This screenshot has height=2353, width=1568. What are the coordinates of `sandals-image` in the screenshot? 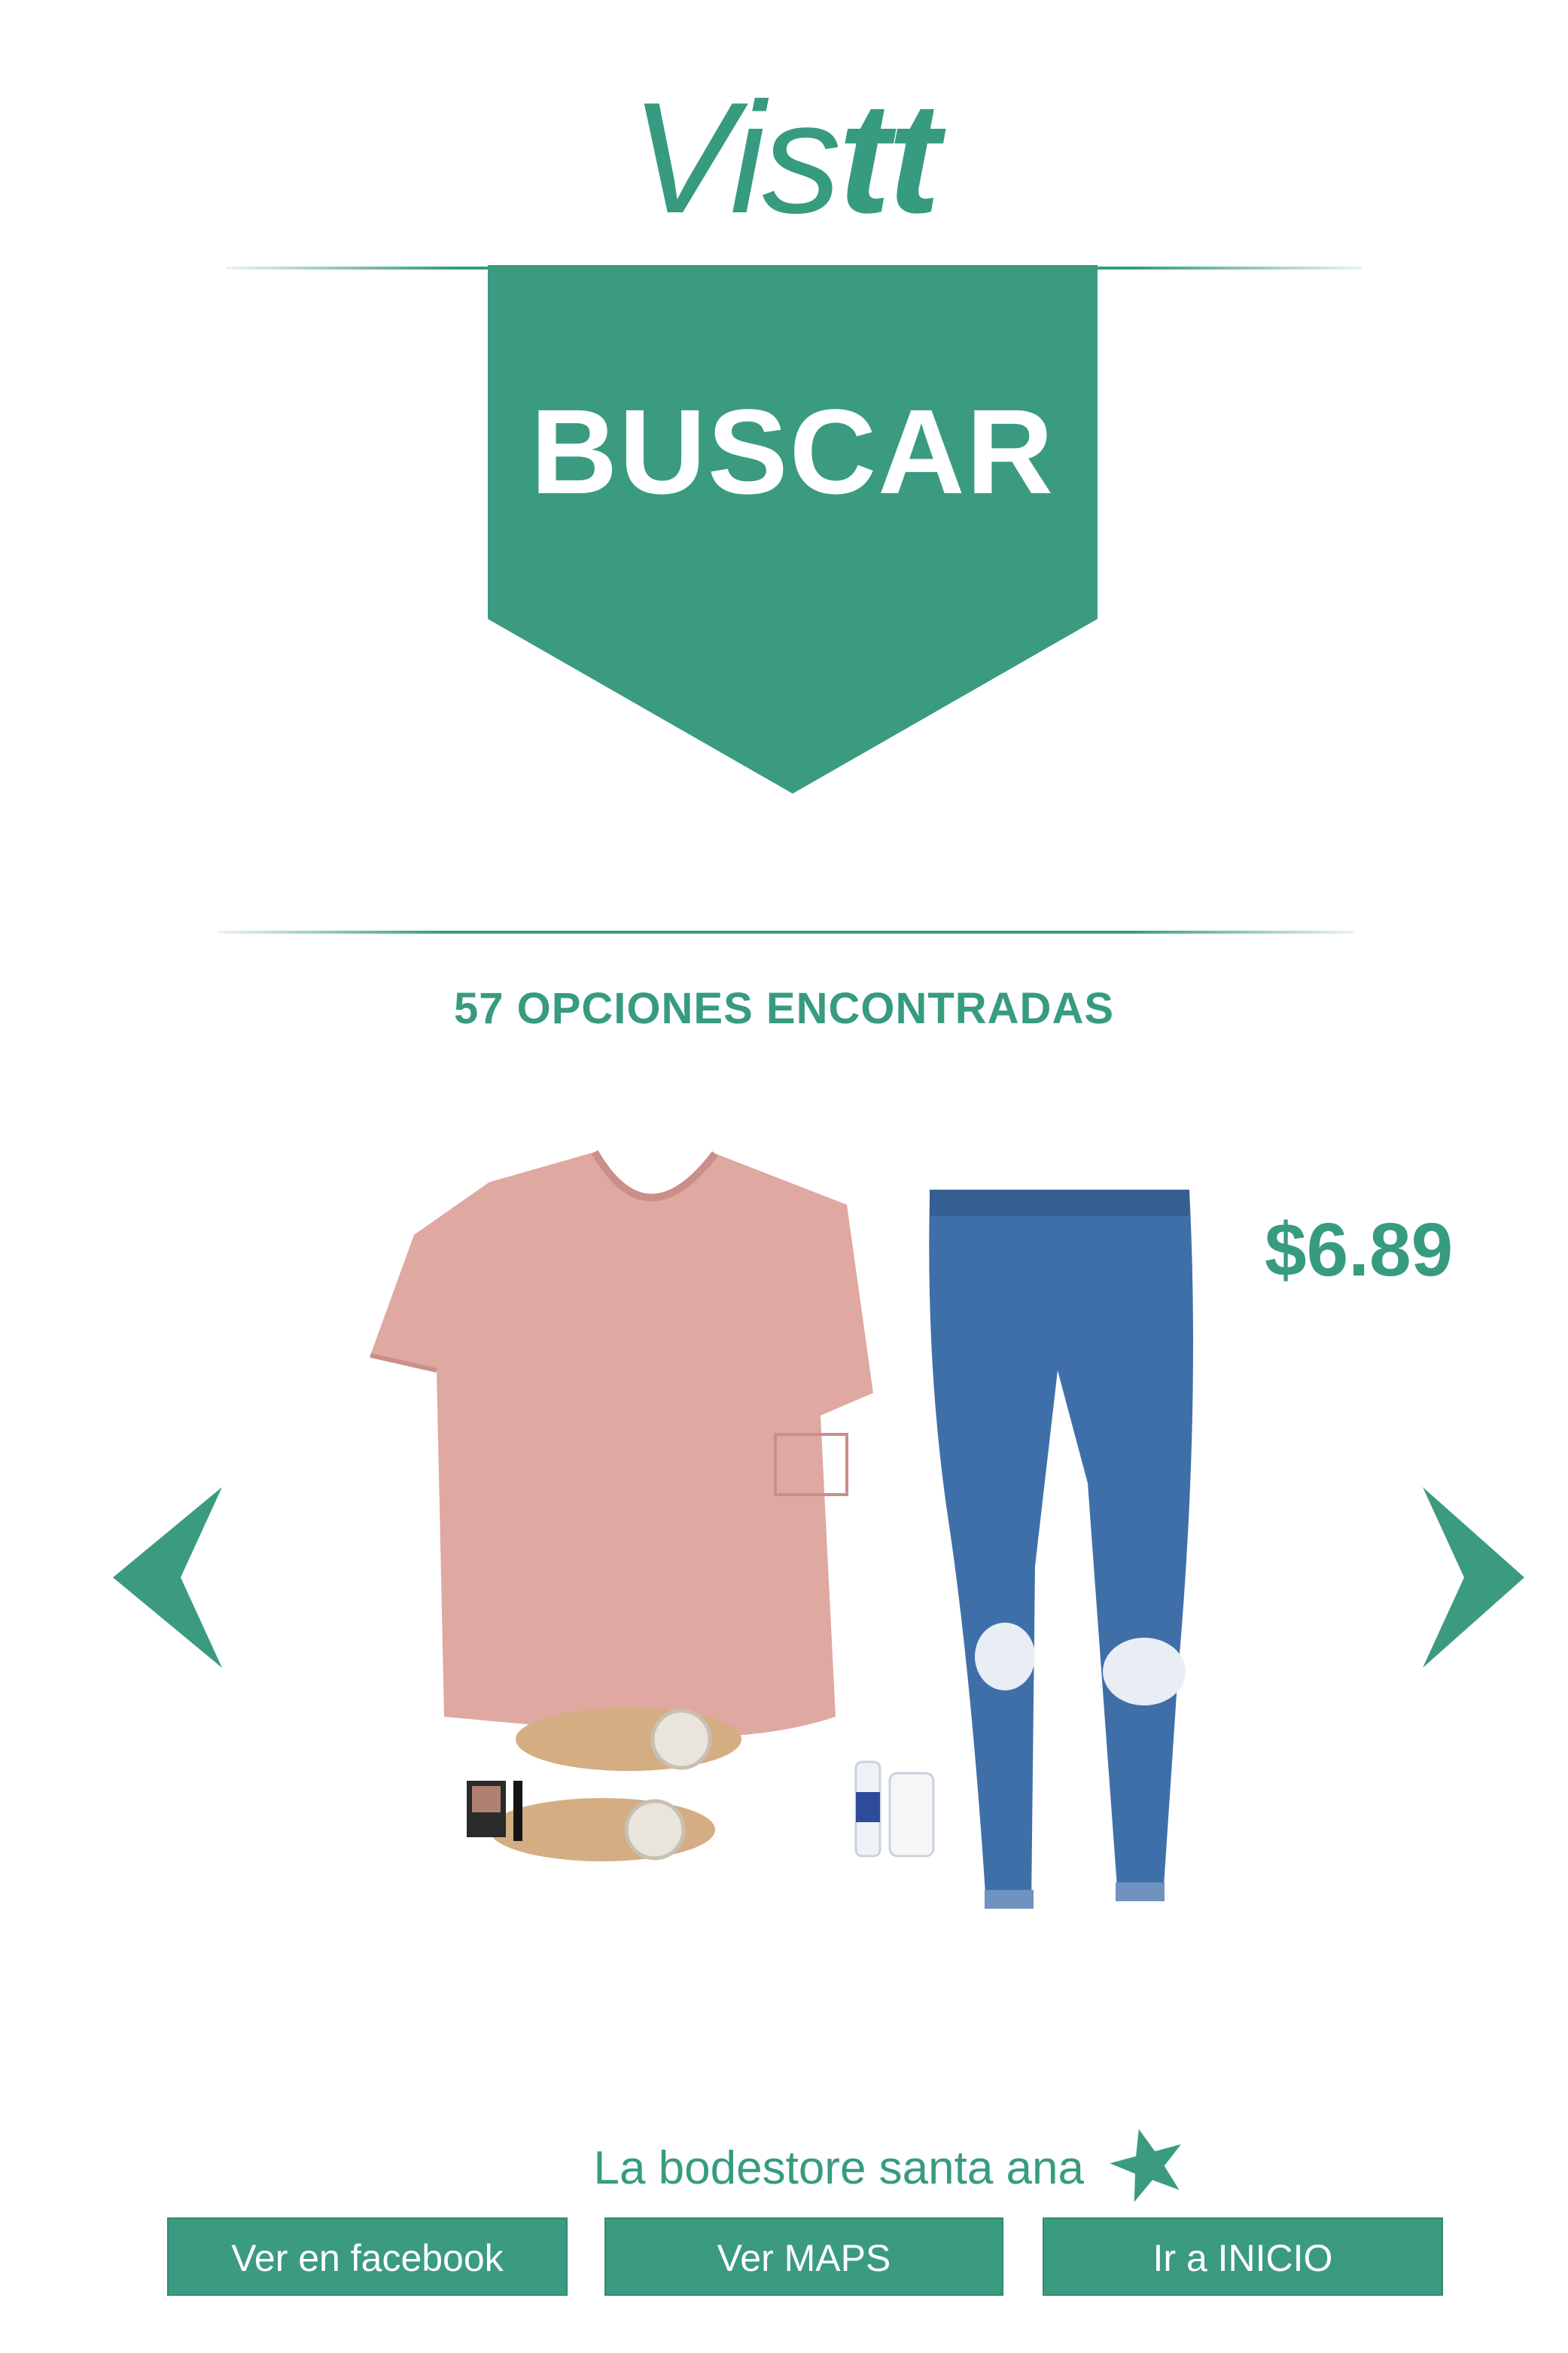 It's located at (615, 1785).